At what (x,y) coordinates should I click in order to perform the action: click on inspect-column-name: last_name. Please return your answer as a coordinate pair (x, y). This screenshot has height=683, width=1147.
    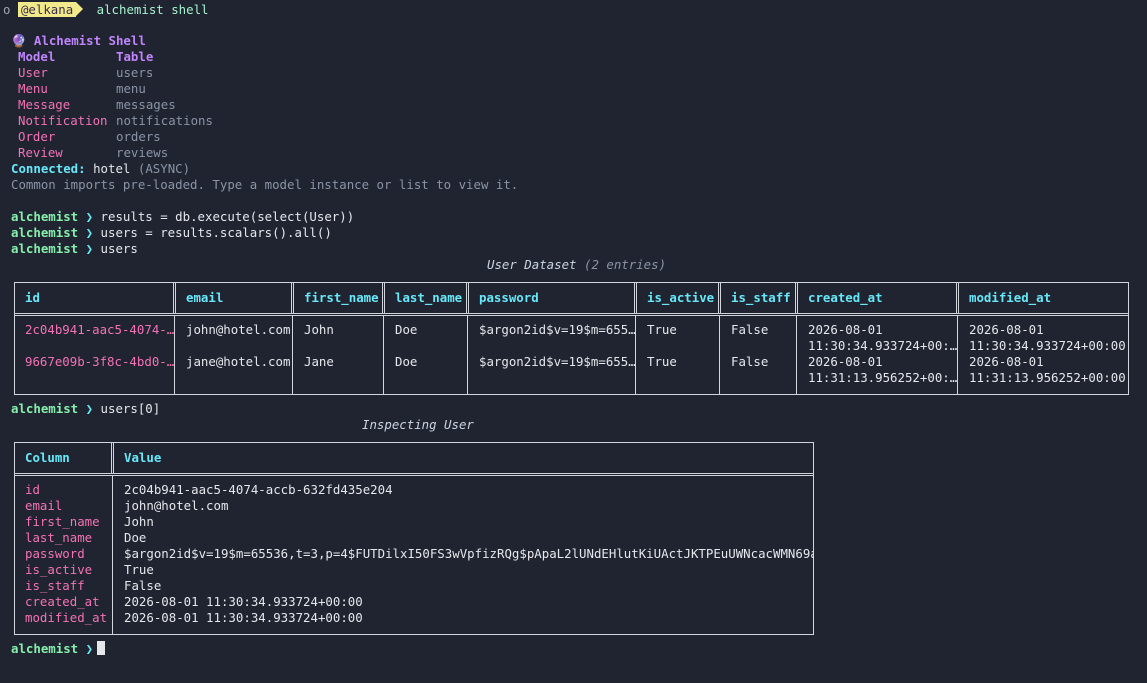
    Looking at the image, I should click on (59, 537).